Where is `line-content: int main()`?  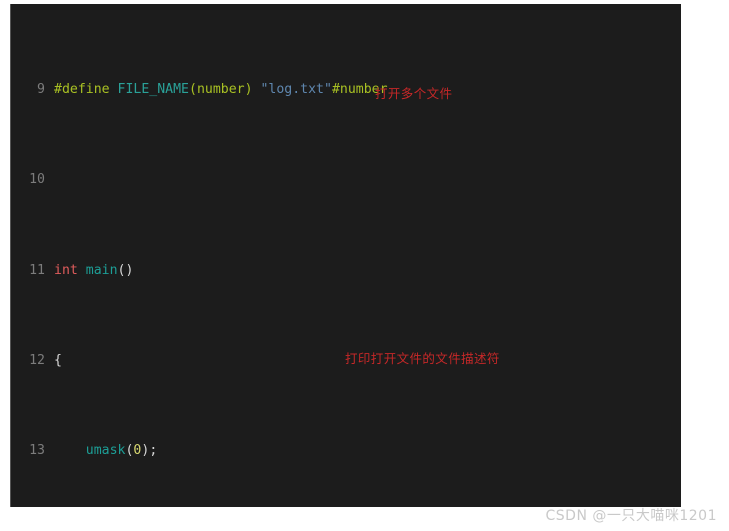
line-content: int main() is located at coordinates (93, 271).